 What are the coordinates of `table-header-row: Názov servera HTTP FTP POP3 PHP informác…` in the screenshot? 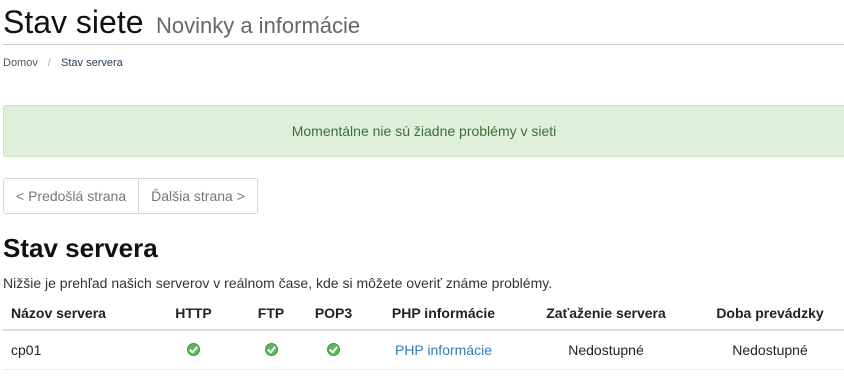 It's located at (423, 314).